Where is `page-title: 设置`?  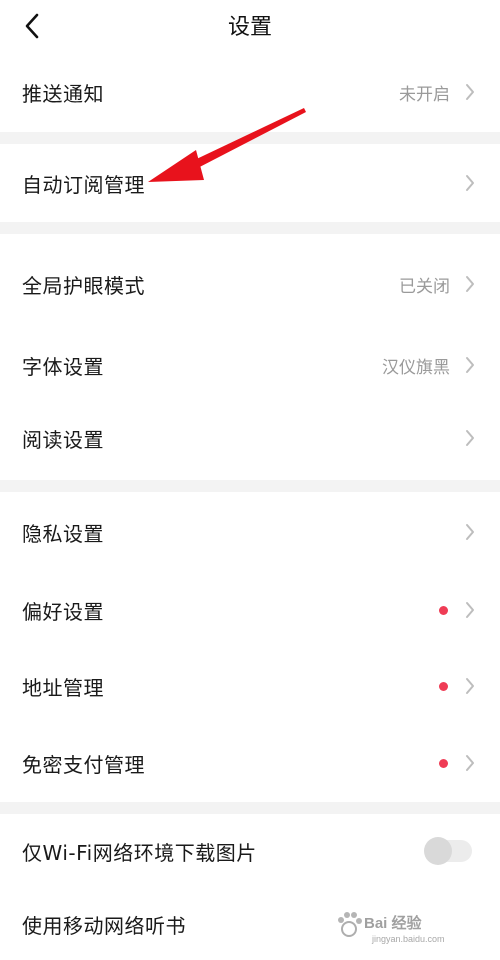
page-title: 设置 is located at coordinates (249, 27).